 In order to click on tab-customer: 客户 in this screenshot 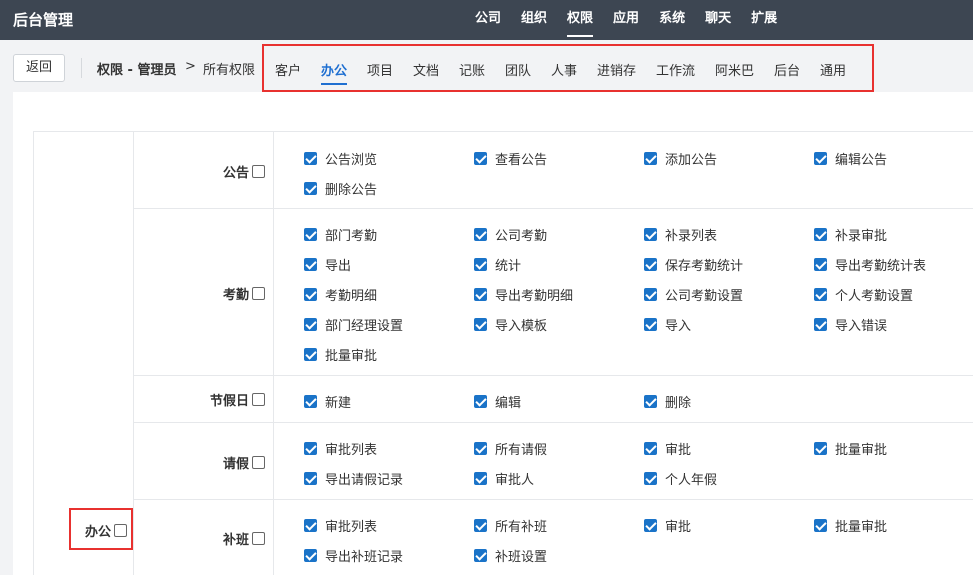, I will do `click(288, 69)`.